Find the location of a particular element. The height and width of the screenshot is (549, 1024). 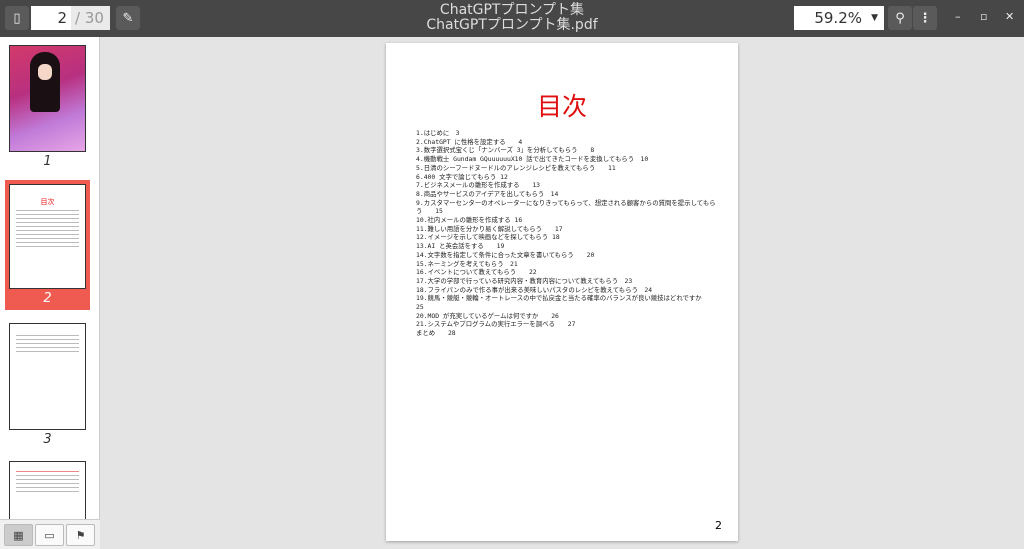

toc-entry: 13.AI と英会話をする 19 is located at coordinates (566, 246).